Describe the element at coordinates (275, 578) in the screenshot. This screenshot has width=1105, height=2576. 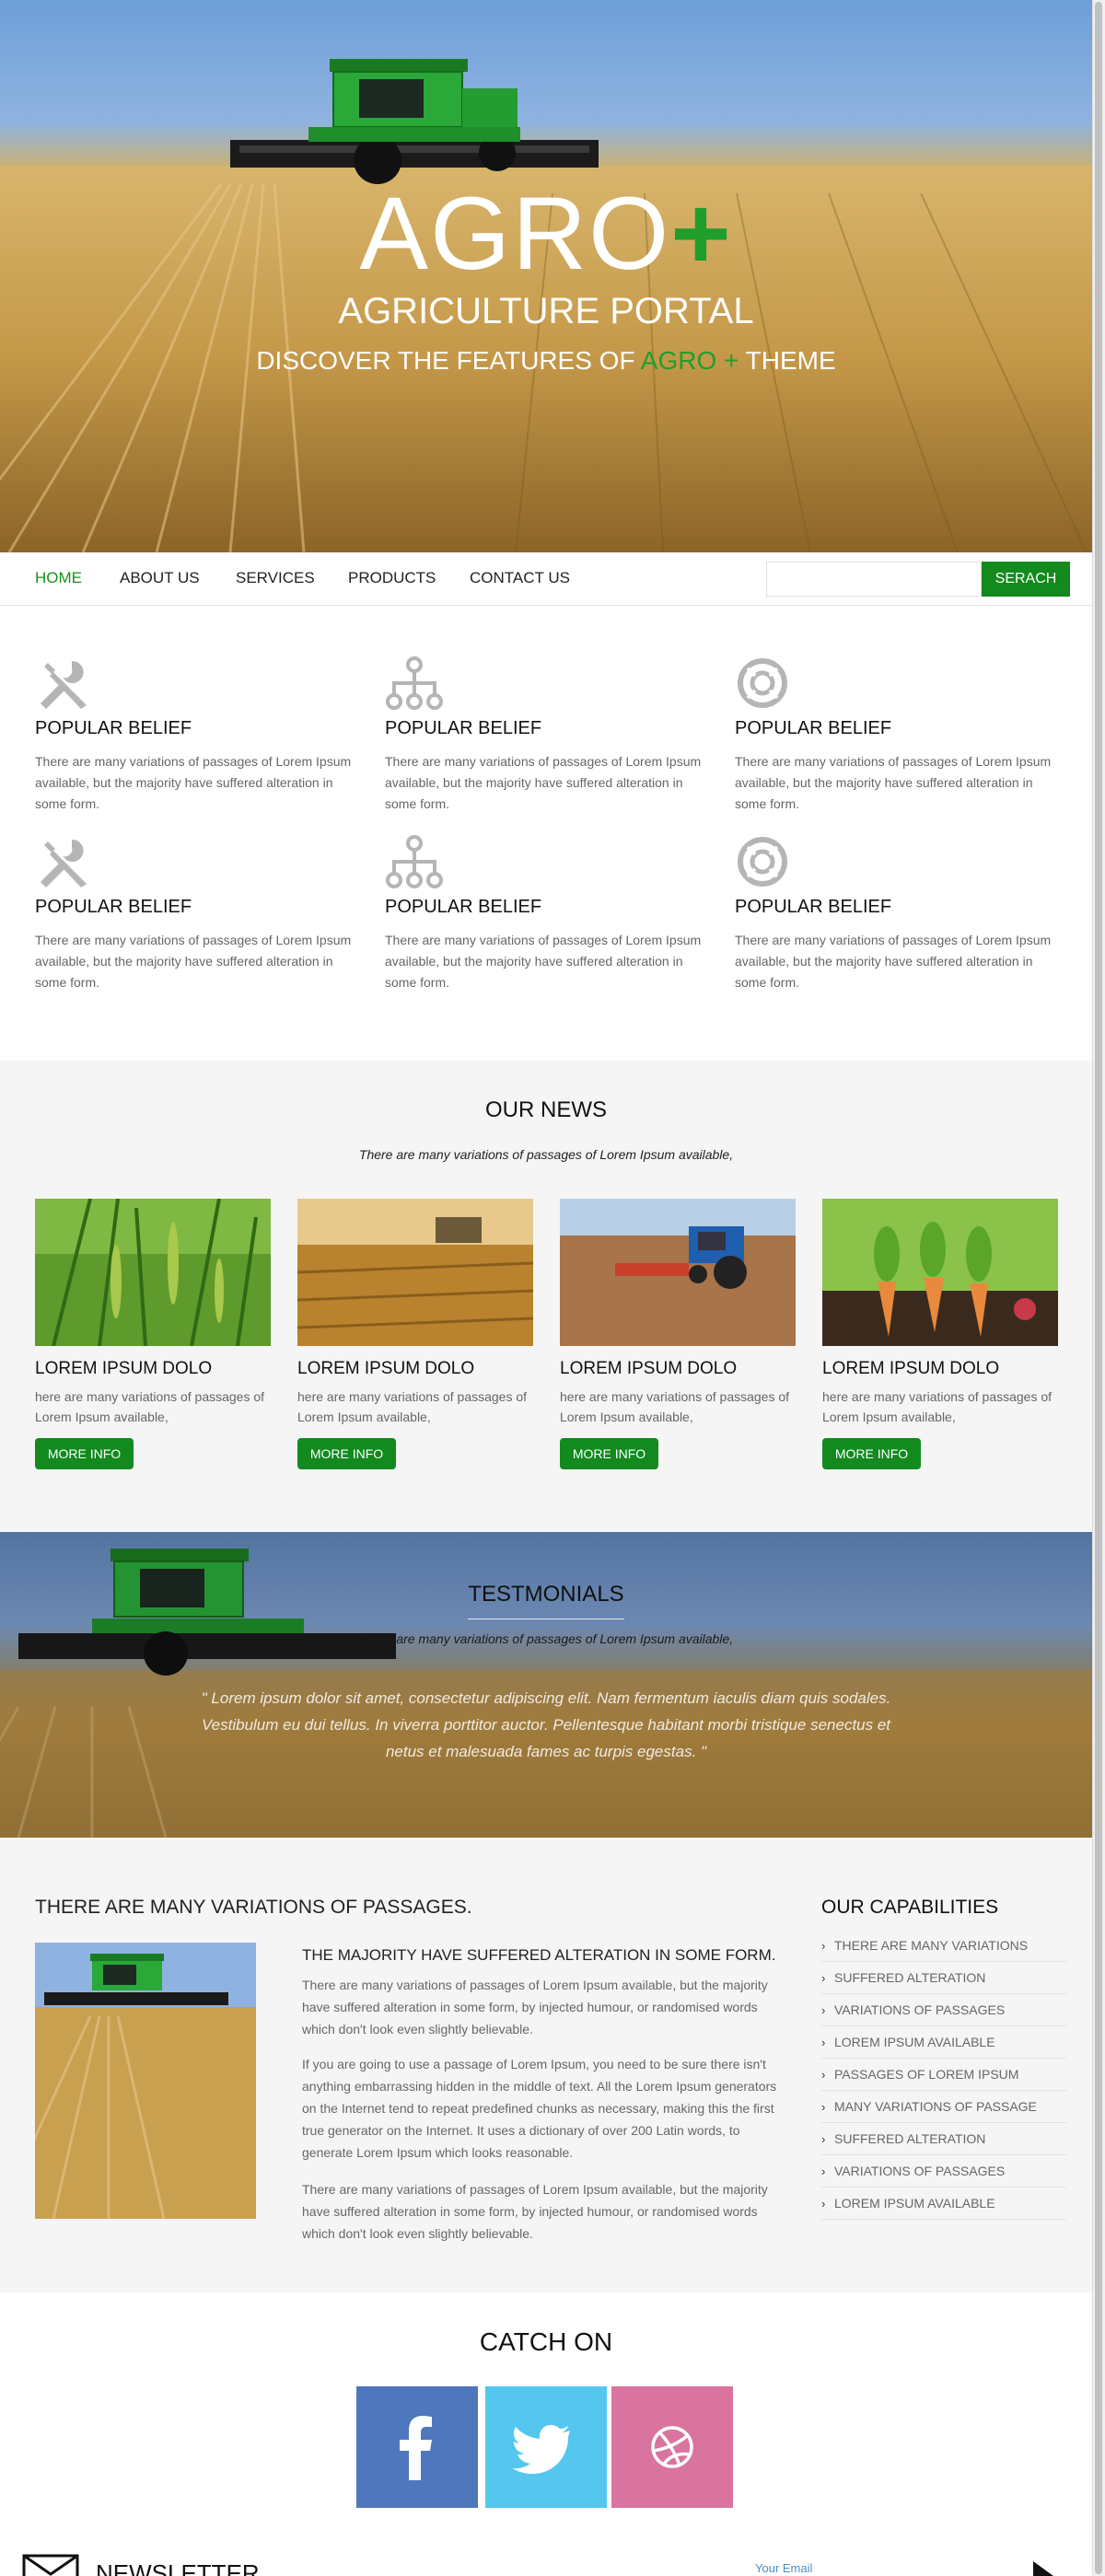
I see `nav-services: SERVICES` at that location.